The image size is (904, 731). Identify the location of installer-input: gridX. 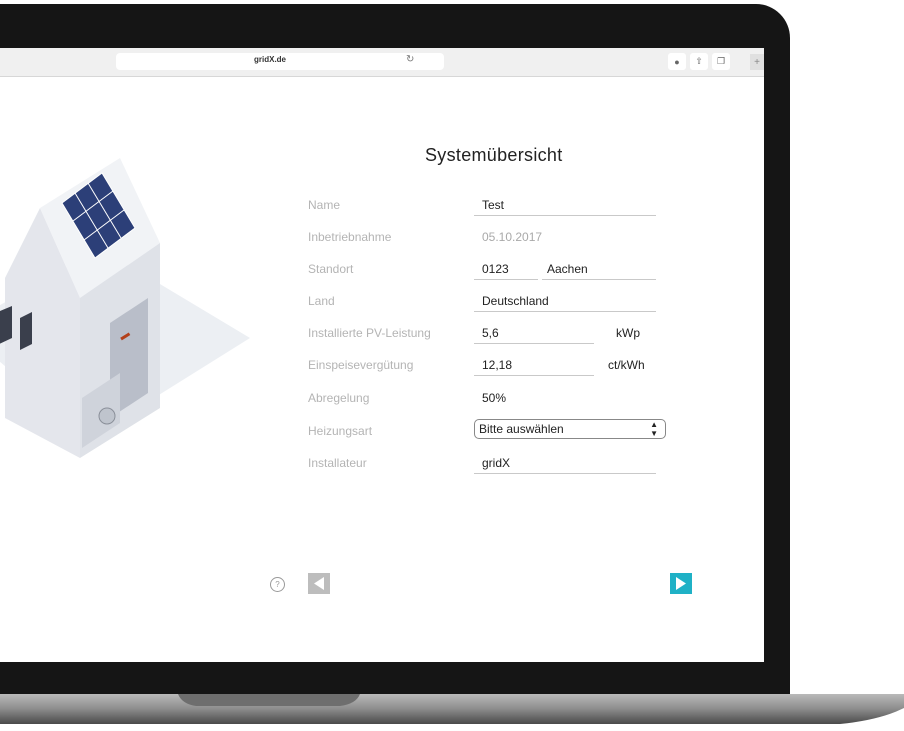
(496, 463).